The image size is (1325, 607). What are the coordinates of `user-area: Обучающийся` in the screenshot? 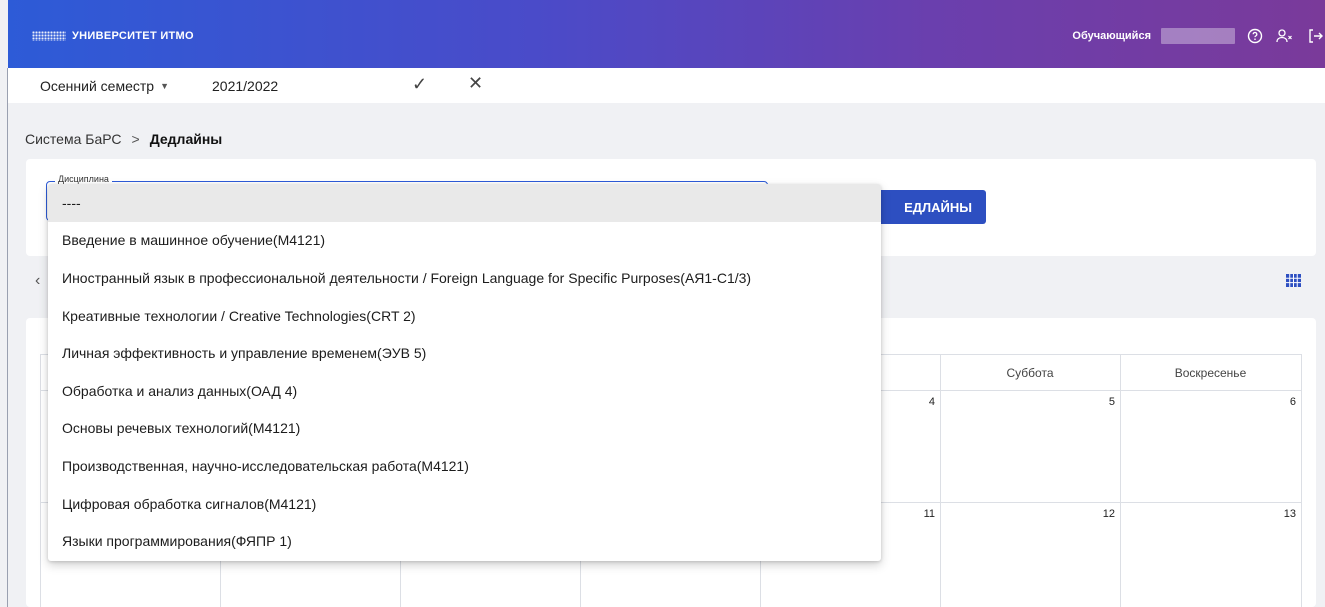 It's located at (1198, 36).